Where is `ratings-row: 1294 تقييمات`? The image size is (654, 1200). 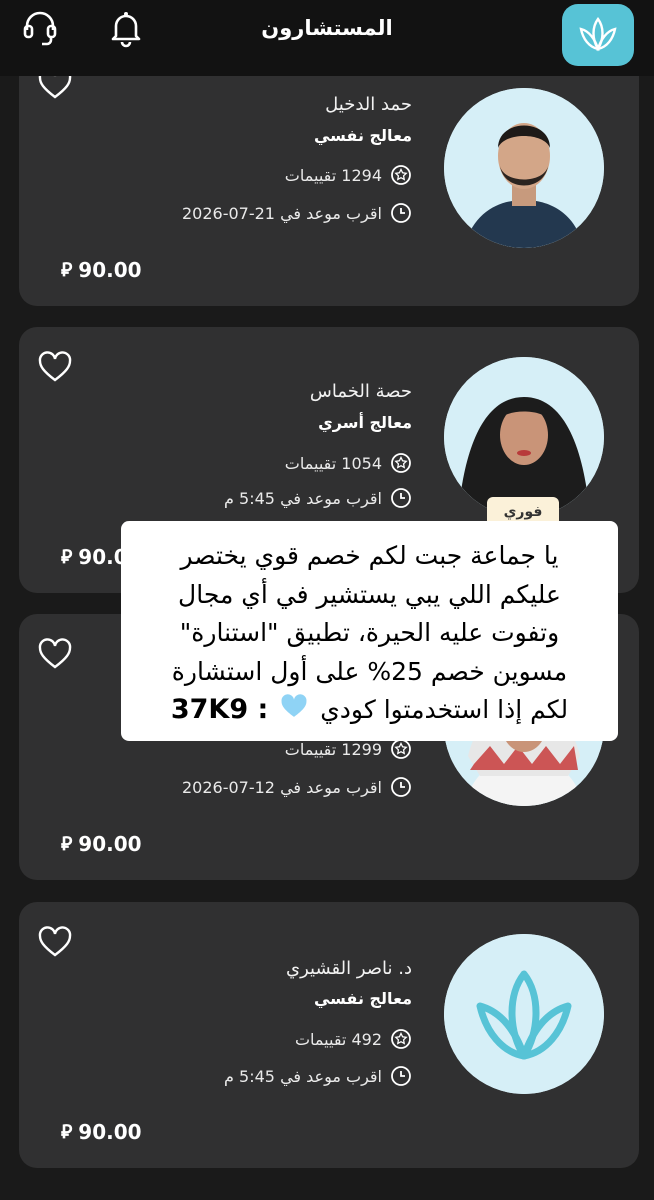
ratings-row: 1294 تقييمات is located at coordinates (348, 175).